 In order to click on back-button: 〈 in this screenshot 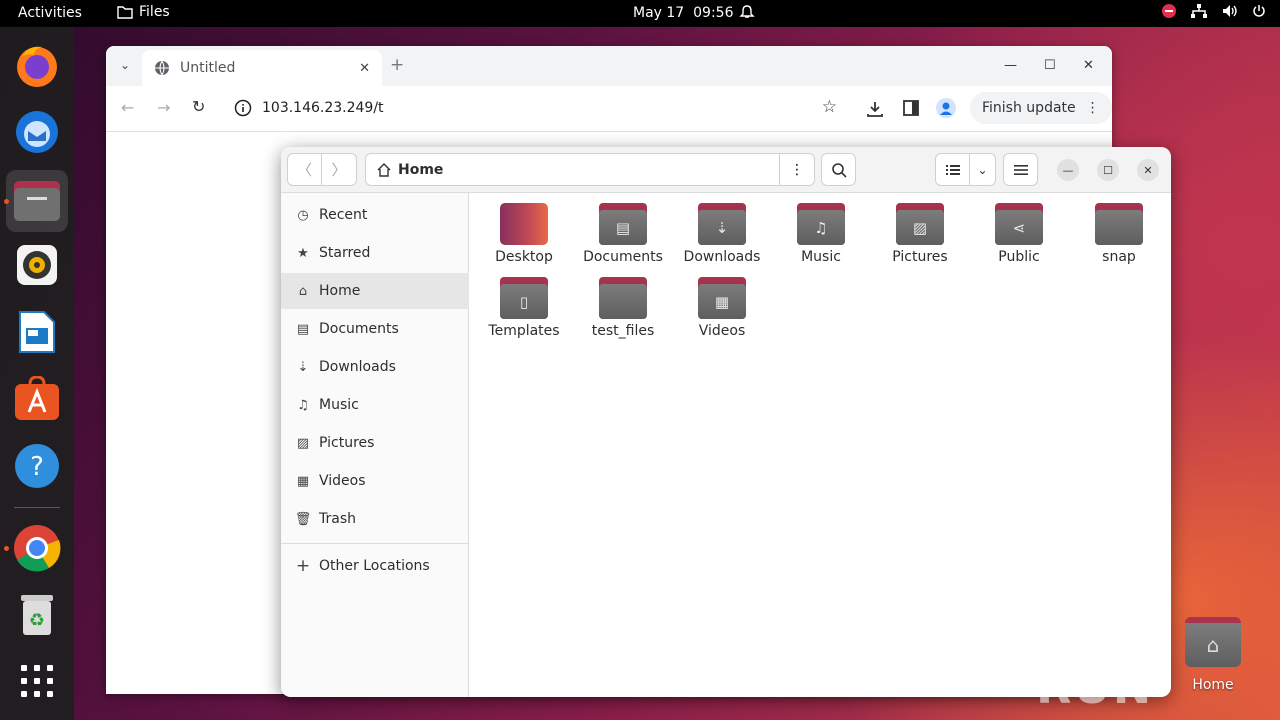, I will do `click(304, 169)`.